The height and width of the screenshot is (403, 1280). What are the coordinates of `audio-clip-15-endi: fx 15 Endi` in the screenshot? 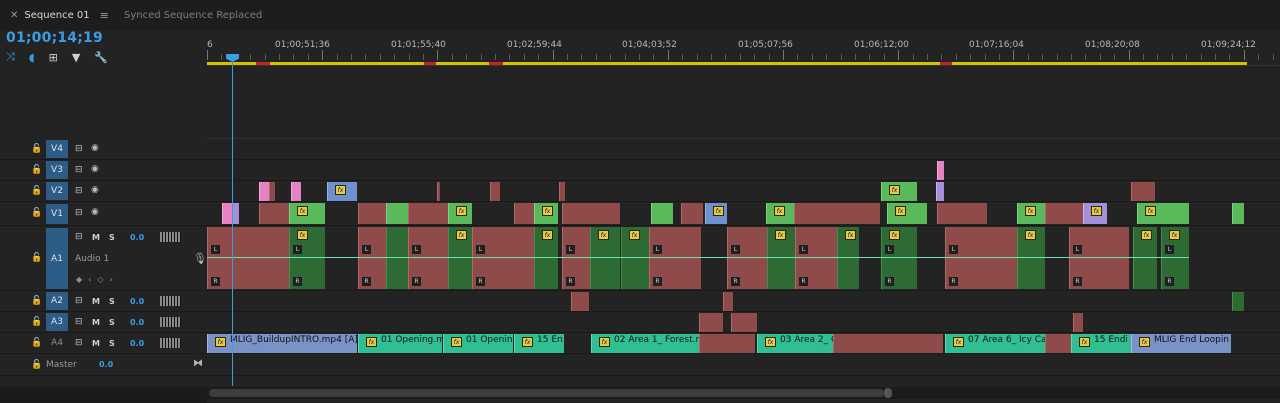 It's located at (1101, 343).